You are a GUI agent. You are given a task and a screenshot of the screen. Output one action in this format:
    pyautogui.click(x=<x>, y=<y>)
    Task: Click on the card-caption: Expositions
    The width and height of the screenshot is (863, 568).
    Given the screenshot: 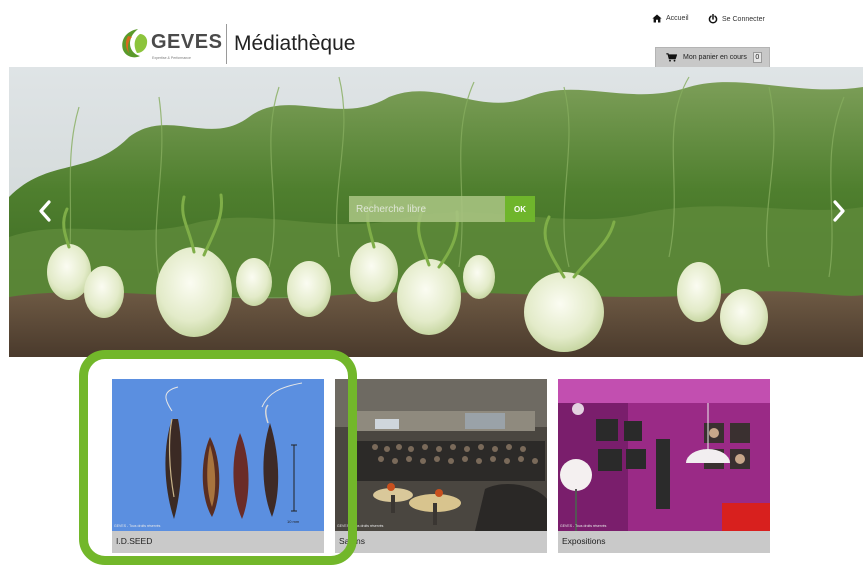 What is the action you would take?
    pyautogui.click(x=664, y=542)
    